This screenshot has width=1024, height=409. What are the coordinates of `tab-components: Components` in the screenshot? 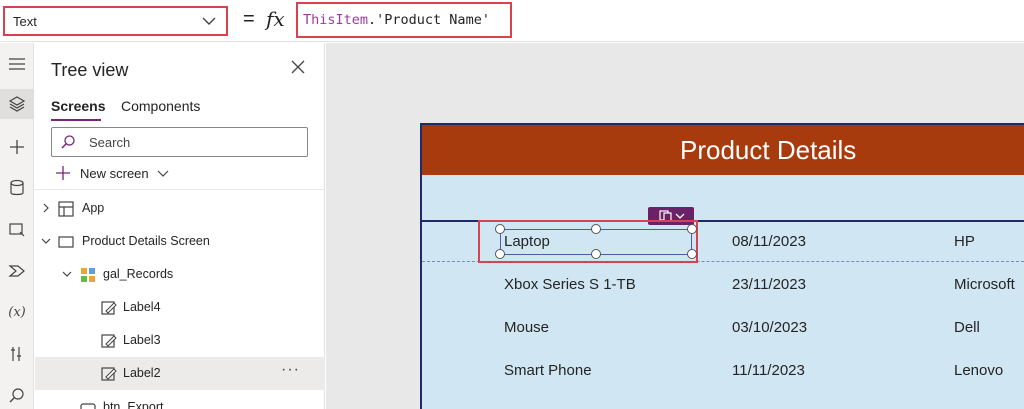 It's located at (160, 106).